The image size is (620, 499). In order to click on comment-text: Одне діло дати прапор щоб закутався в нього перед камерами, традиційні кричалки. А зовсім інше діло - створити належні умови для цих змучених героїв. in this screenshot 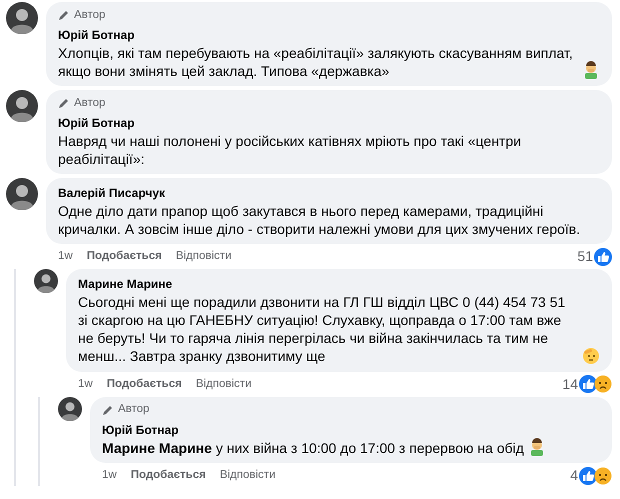, I will do `click(320, 220)`.